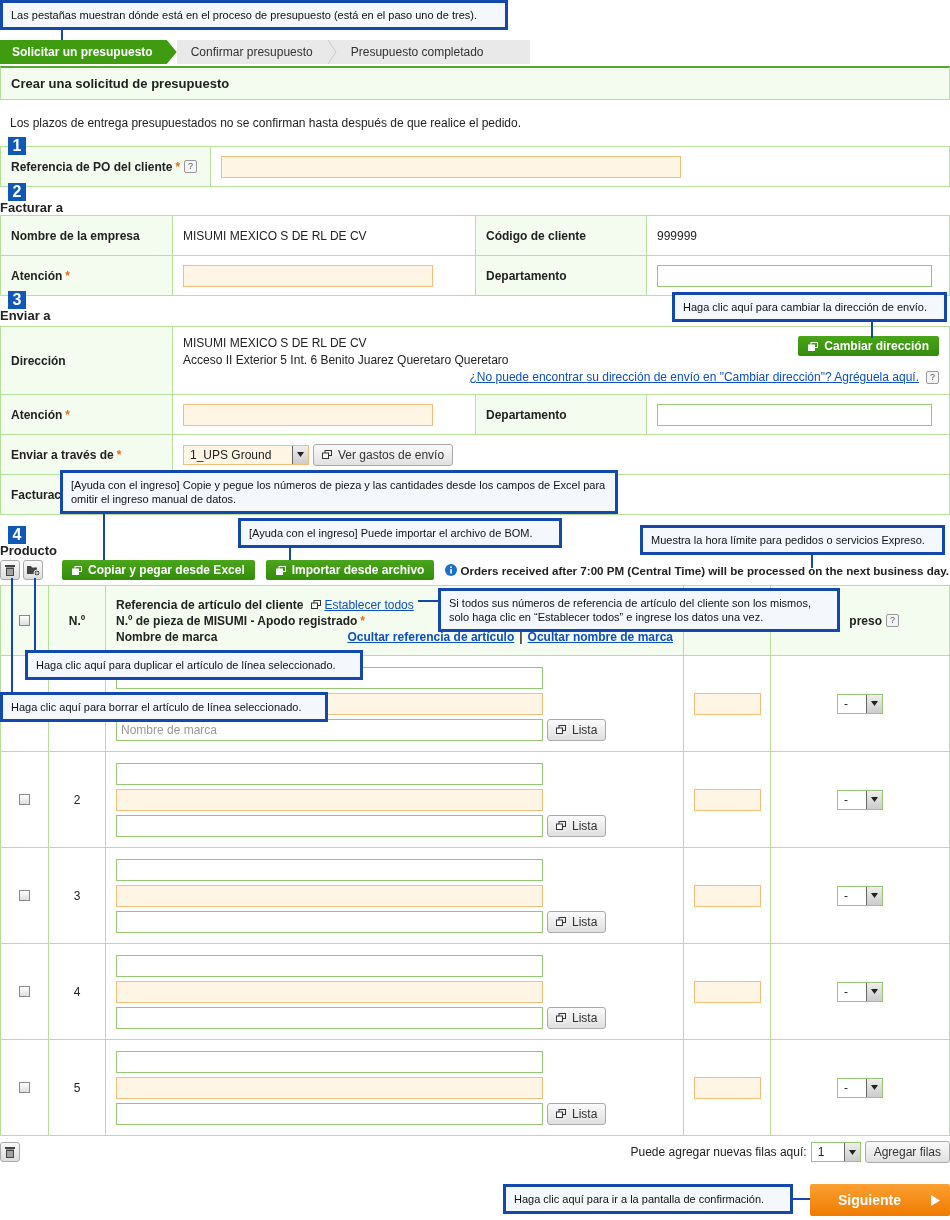 The width and height of the screenshot is (950, 1220). What do you see at coordinates (275, 235) in the screenshot?
I see `company-name: MISUMI MEXICO S DE RL DE CV` at bounding box center [275, 235].